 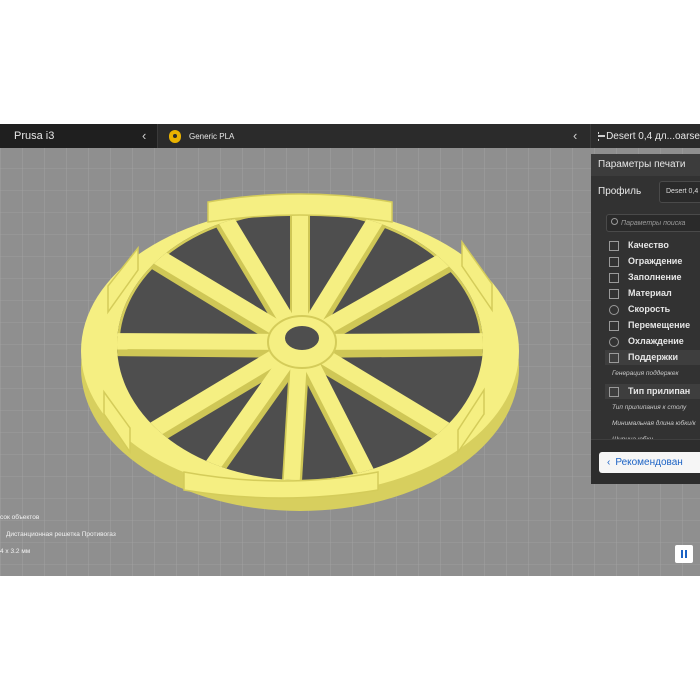 I want to click on category-shell: Ограждение, so click(x=652, y=261).